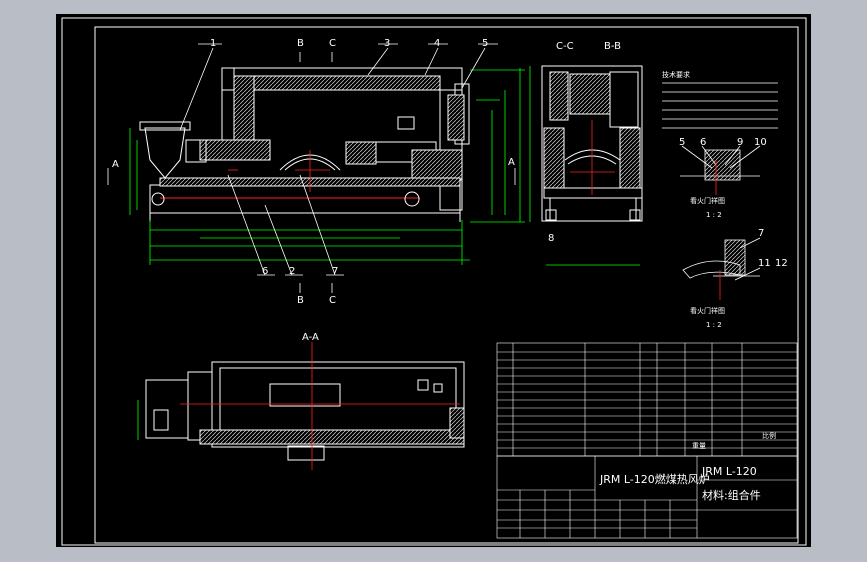 The width and height of the screenshot is (867, 562). What do you see at coordinates (300, 300) in the screenshot?
I see `section-mark-b-bottom: B` at bounding box center [300, 300].